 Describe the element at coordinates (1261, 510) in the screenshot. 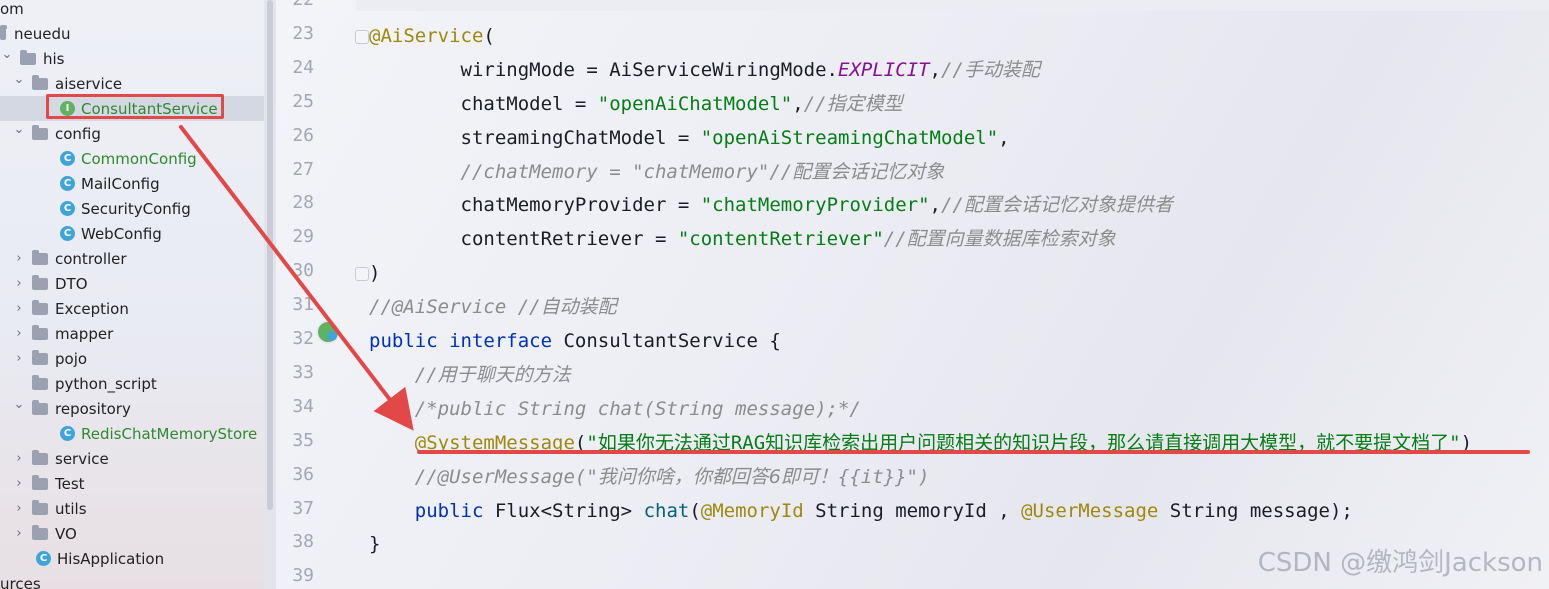

I see `code-token: String message);` at that location.